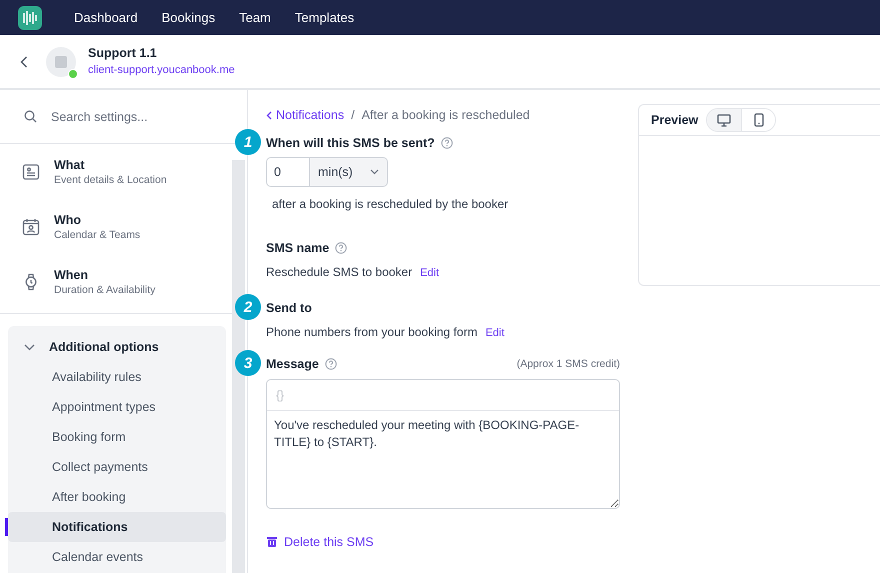  Describe the element at coordinates (24, 62) in the screenshot. I see `back-icon` at that location.